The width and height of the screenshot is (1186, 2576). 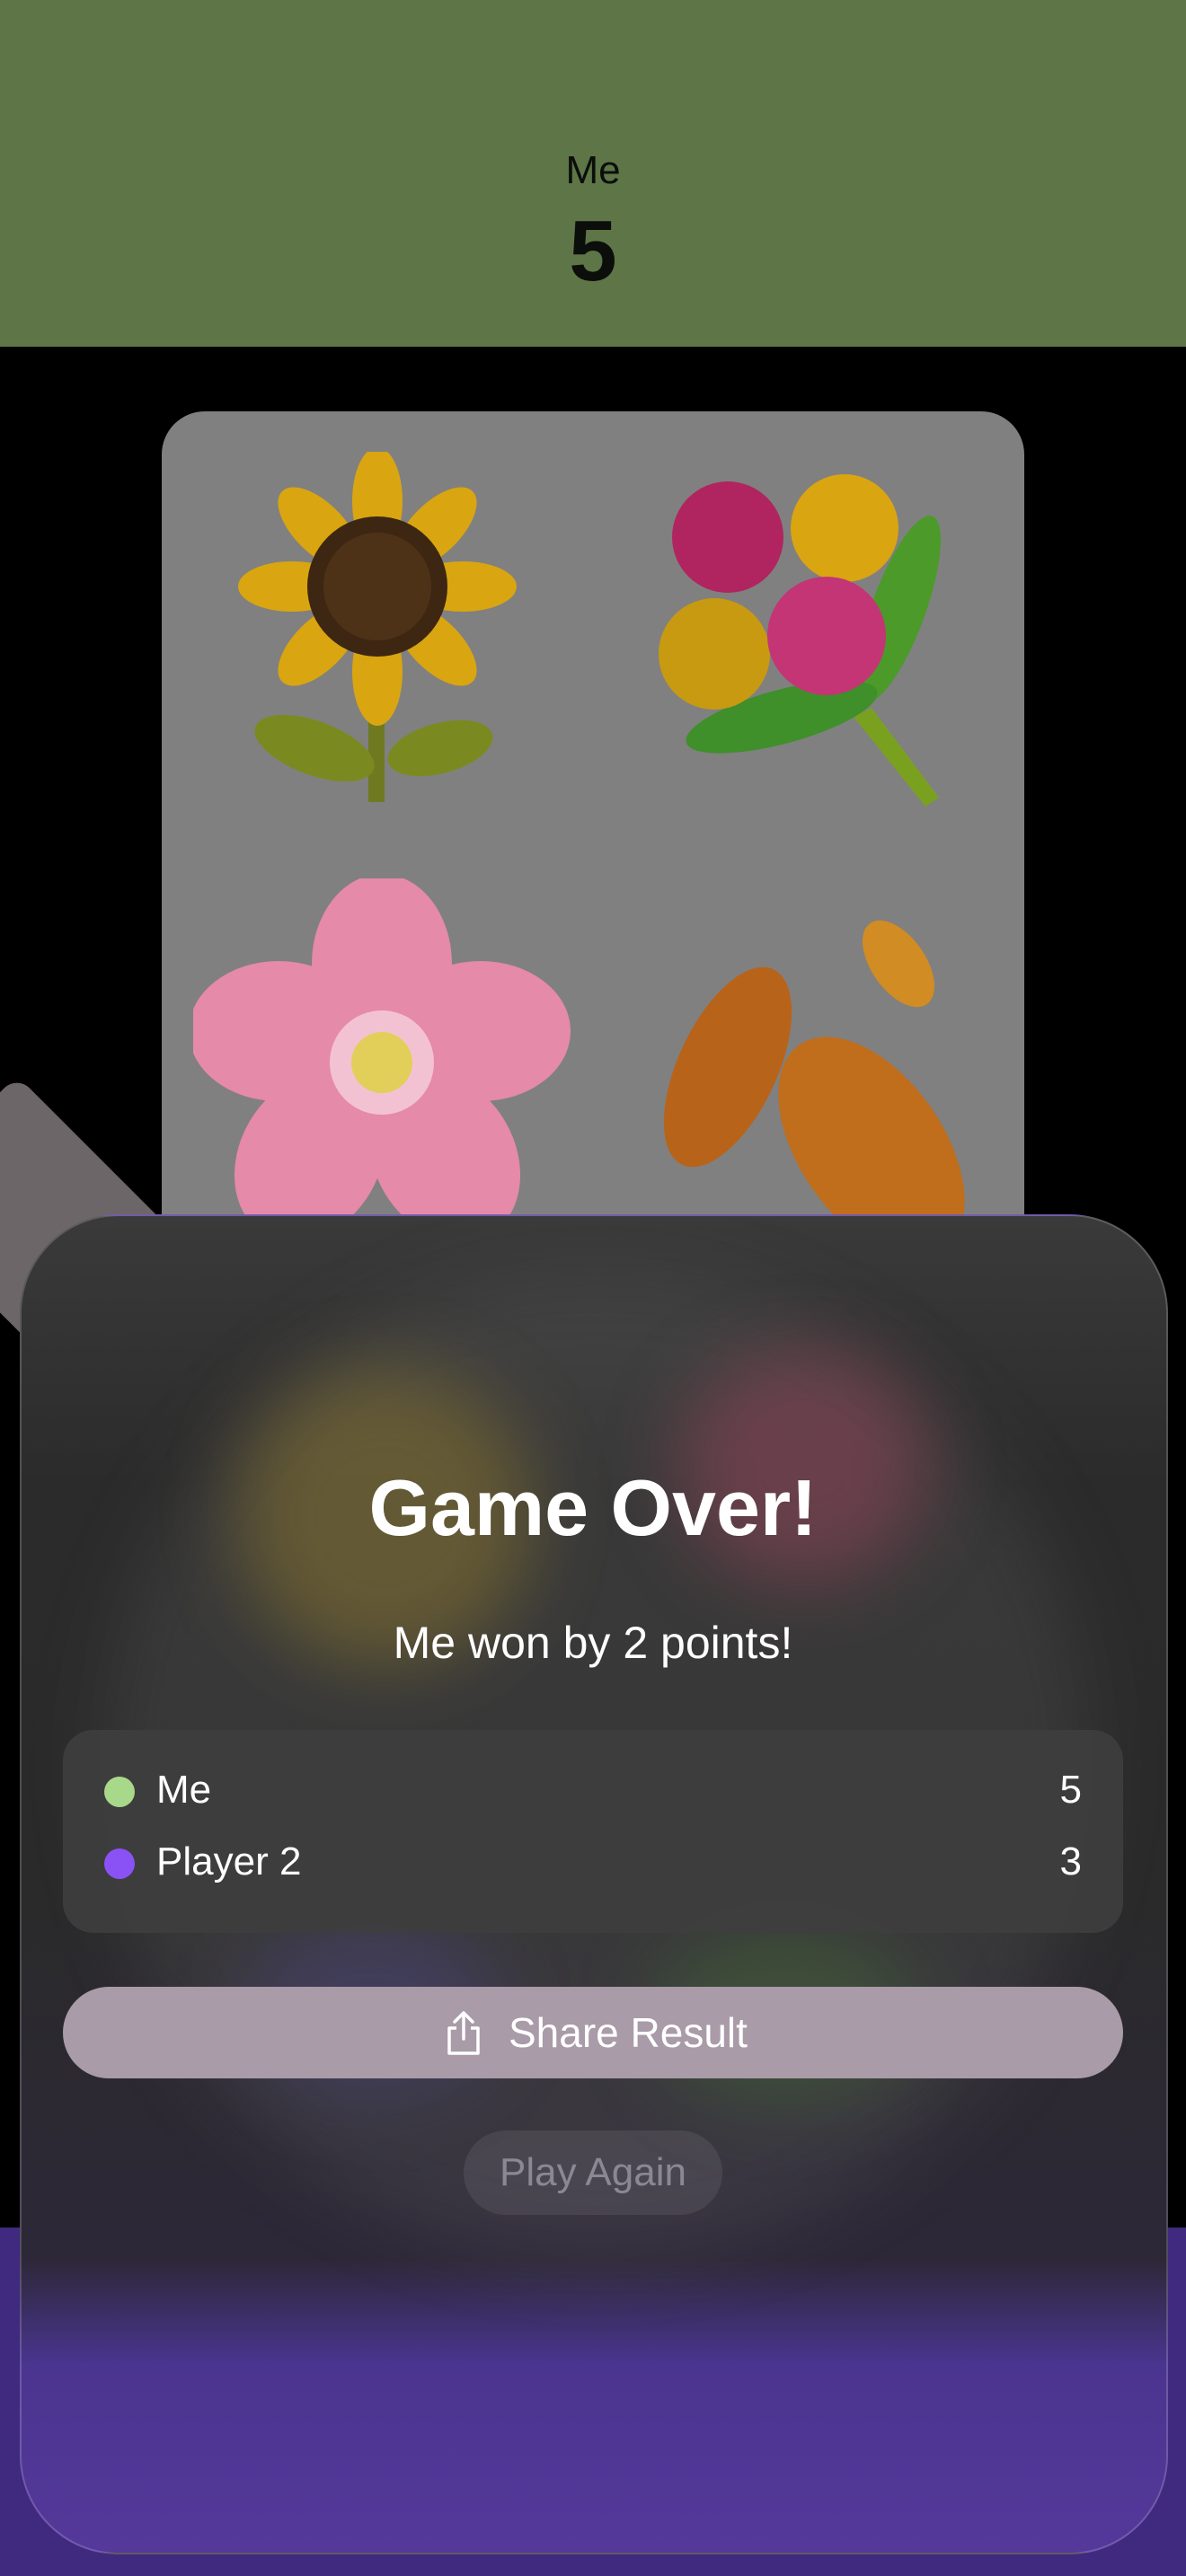 I want to click on scoreboard: Me 5 Player 2 3, so click(x=593, y=1831).